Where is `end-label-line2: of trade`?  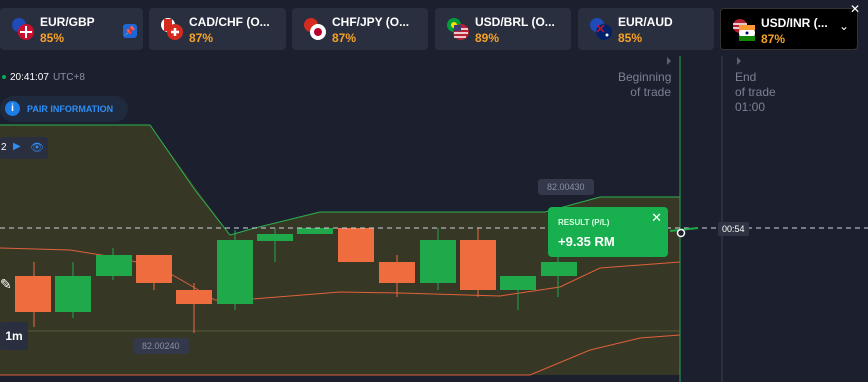
end-label-line2: of trade is located at coordinates (755, 92).